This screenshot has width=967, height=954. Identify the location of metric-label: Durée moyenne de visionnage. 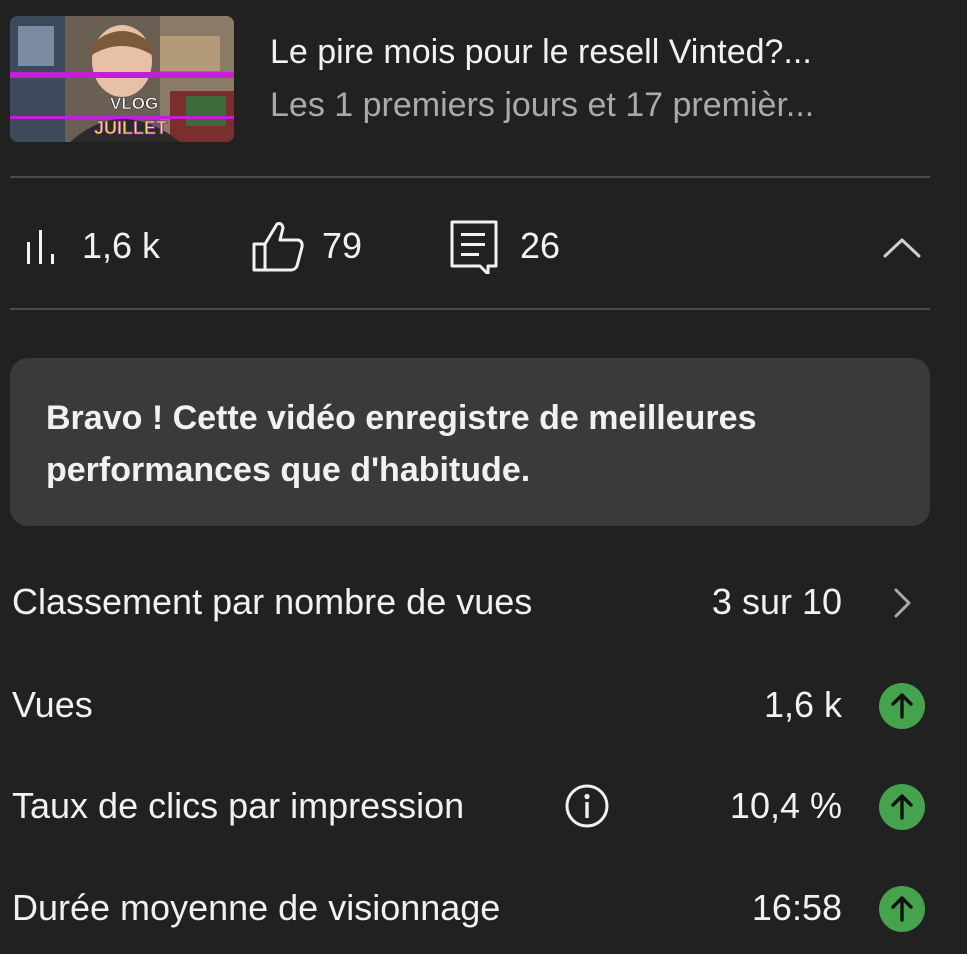
(256, 907).